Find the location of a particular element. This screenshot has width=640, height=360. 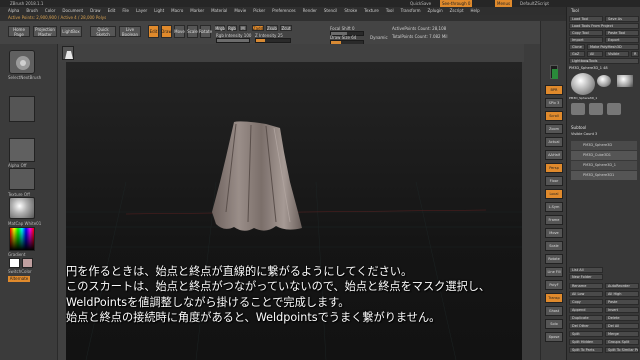

clone-button: Clone is located at coordinates (577, 47).